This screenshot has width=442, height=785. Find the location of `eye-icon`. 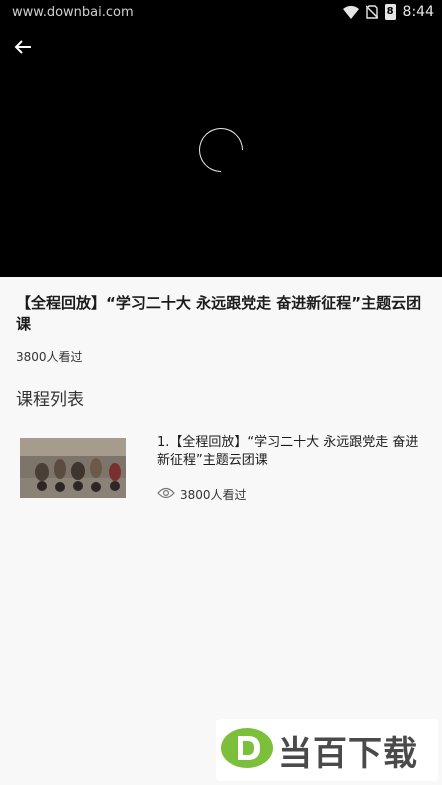

eye-icon is located at coordinates (166, 494).